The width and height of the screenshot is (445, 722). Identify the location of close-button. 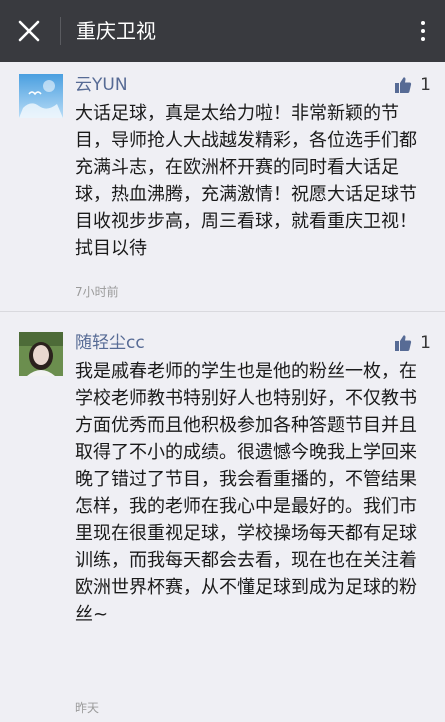
(29, 31).